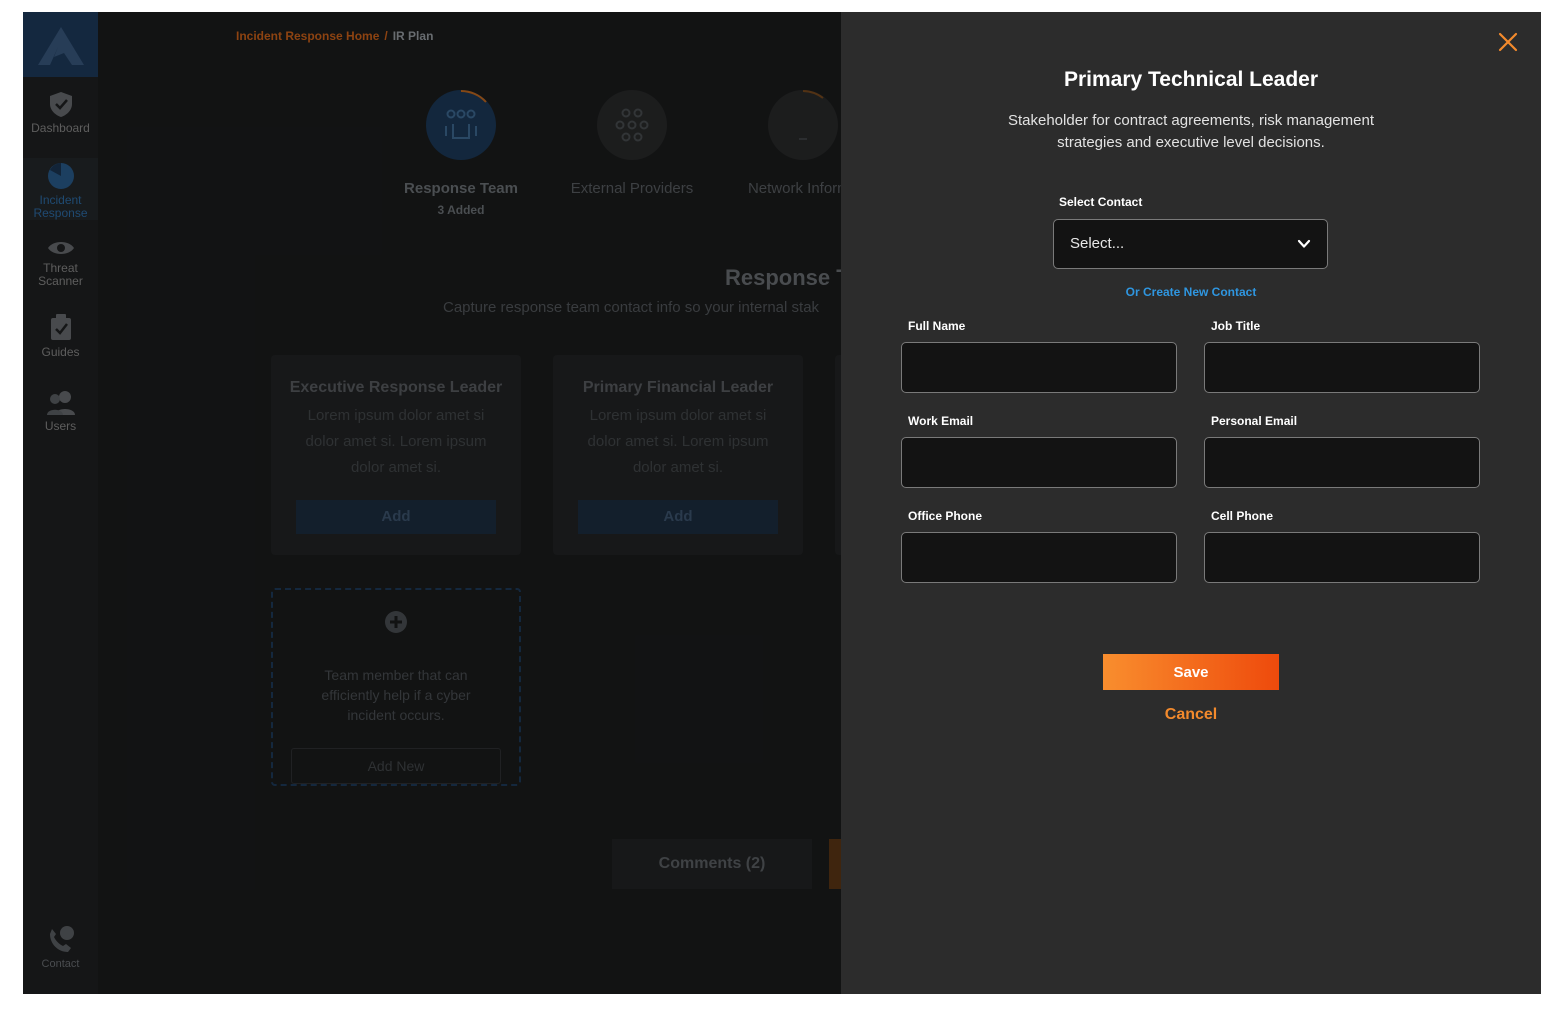 The height and width of the screenshot is (1014, 1563). I want to click on full-name-field, so click(1039, 367).